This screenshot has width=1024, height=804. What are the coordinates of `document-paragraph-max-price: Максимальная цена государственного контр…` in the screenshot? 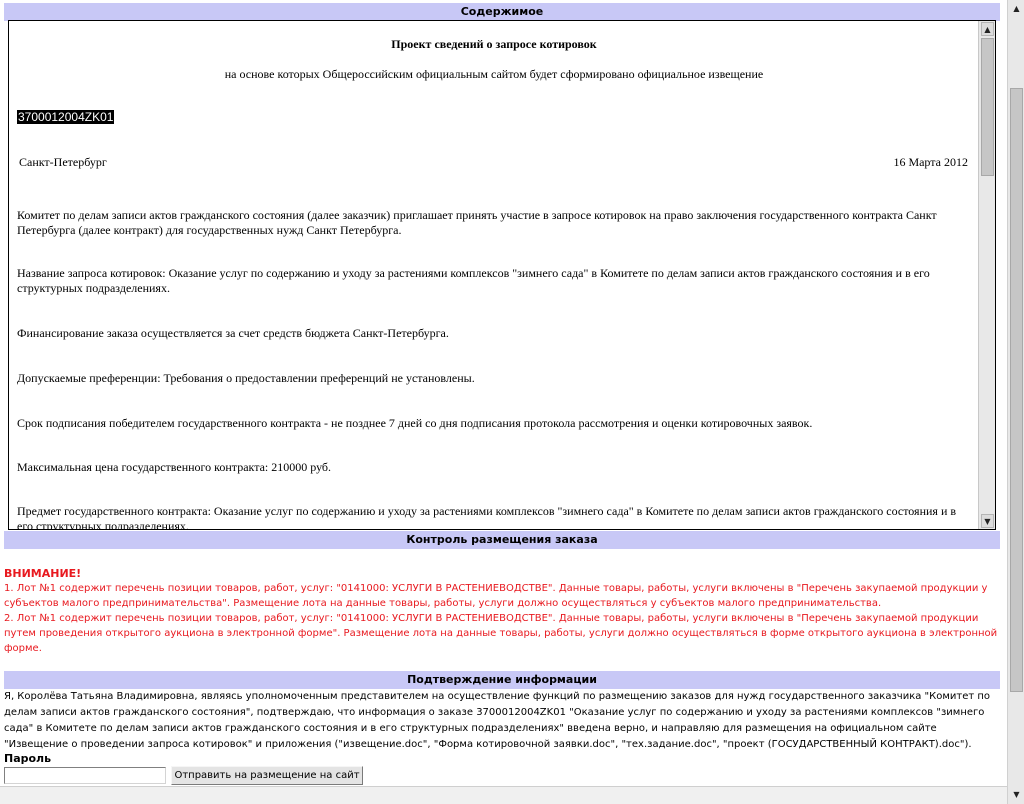 It's located at (174, 467).